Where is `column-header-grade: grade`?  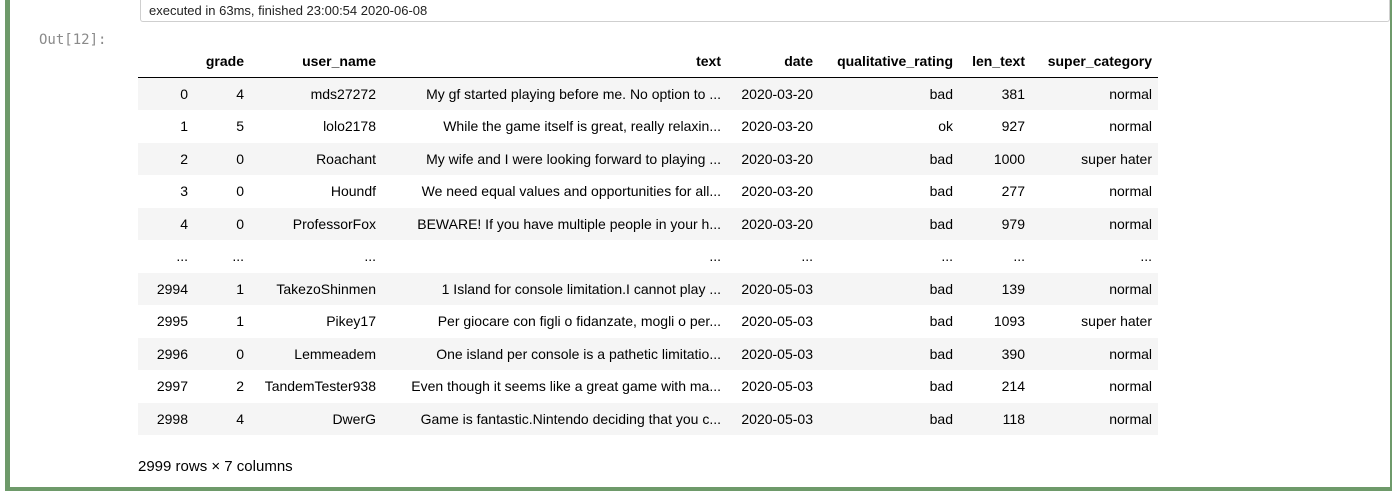
column-header-grade: grade is located at coordinates (222, 61).